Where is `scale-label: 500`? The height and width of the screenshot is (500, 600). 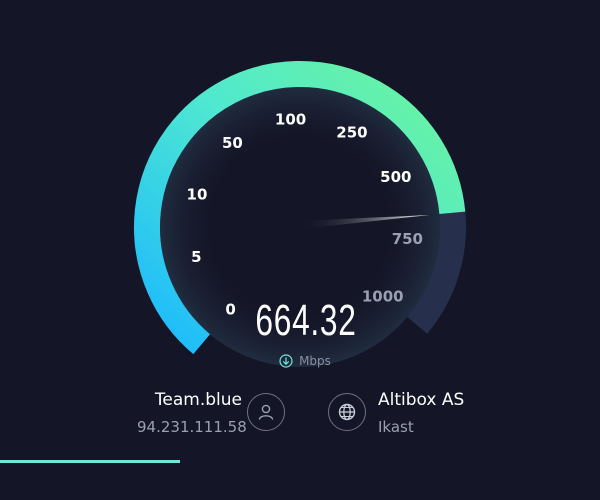
scale-label: 500 is located at coordinates (395, 177).